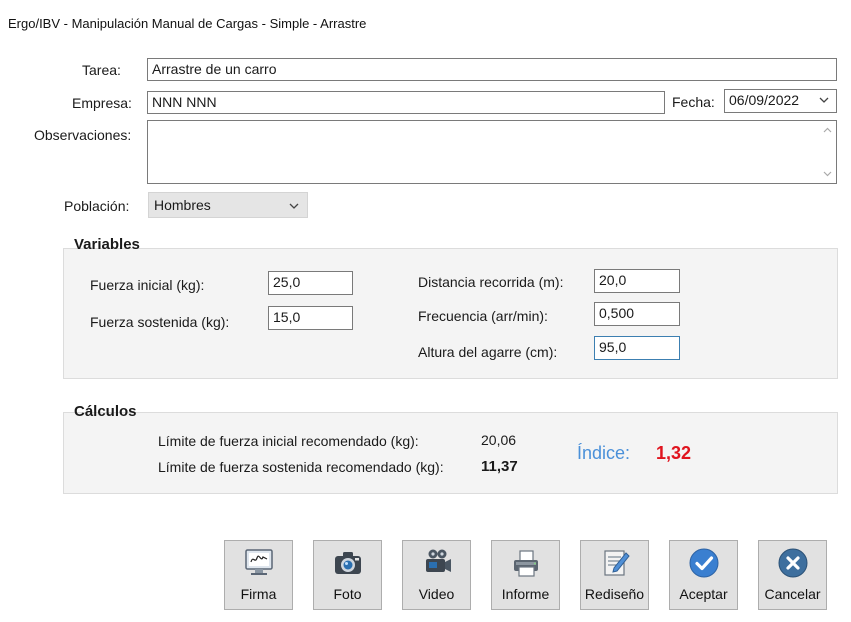 The height and width of the screenshot is (622, 851). What do you see at coordinates (97, 206) in the screenshot?
I see `poblacion-label: Población:` at bounding box center [97, 206].